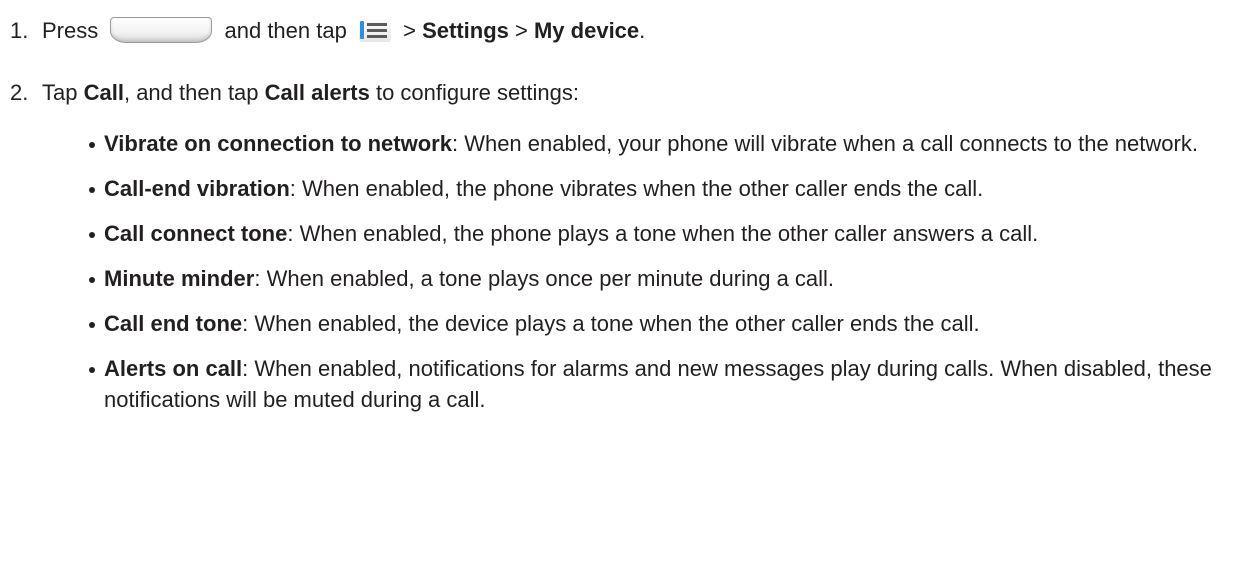  What do you see at coordinates (285, 30) in the screenshot?
I see `step-text-then-tap: and then tap` at bounding box center [285, 30].